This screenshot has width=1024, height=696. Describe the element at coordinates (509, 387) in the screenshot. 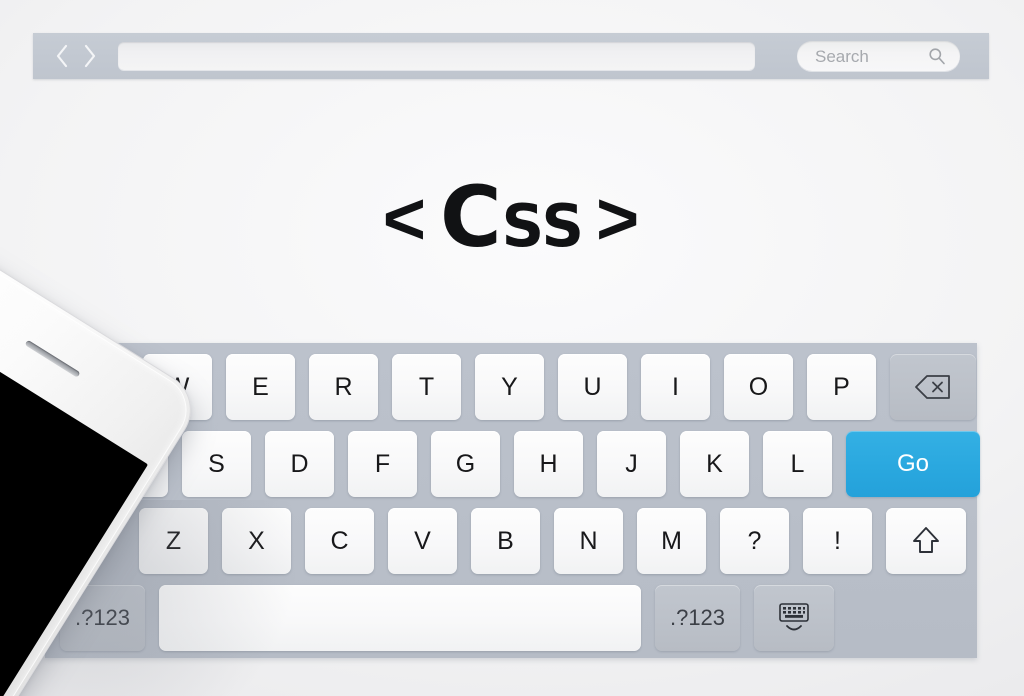

I see `key-y: Y` at that location.